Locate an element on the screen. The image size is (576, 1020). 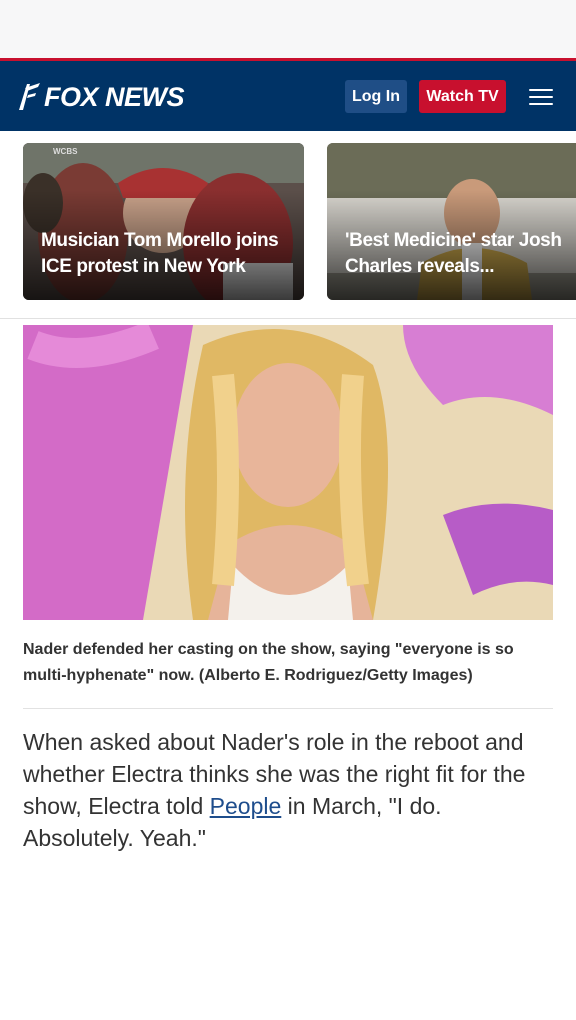
fox-news-logo: FOX NEWS is located at coordinates (100, 97).